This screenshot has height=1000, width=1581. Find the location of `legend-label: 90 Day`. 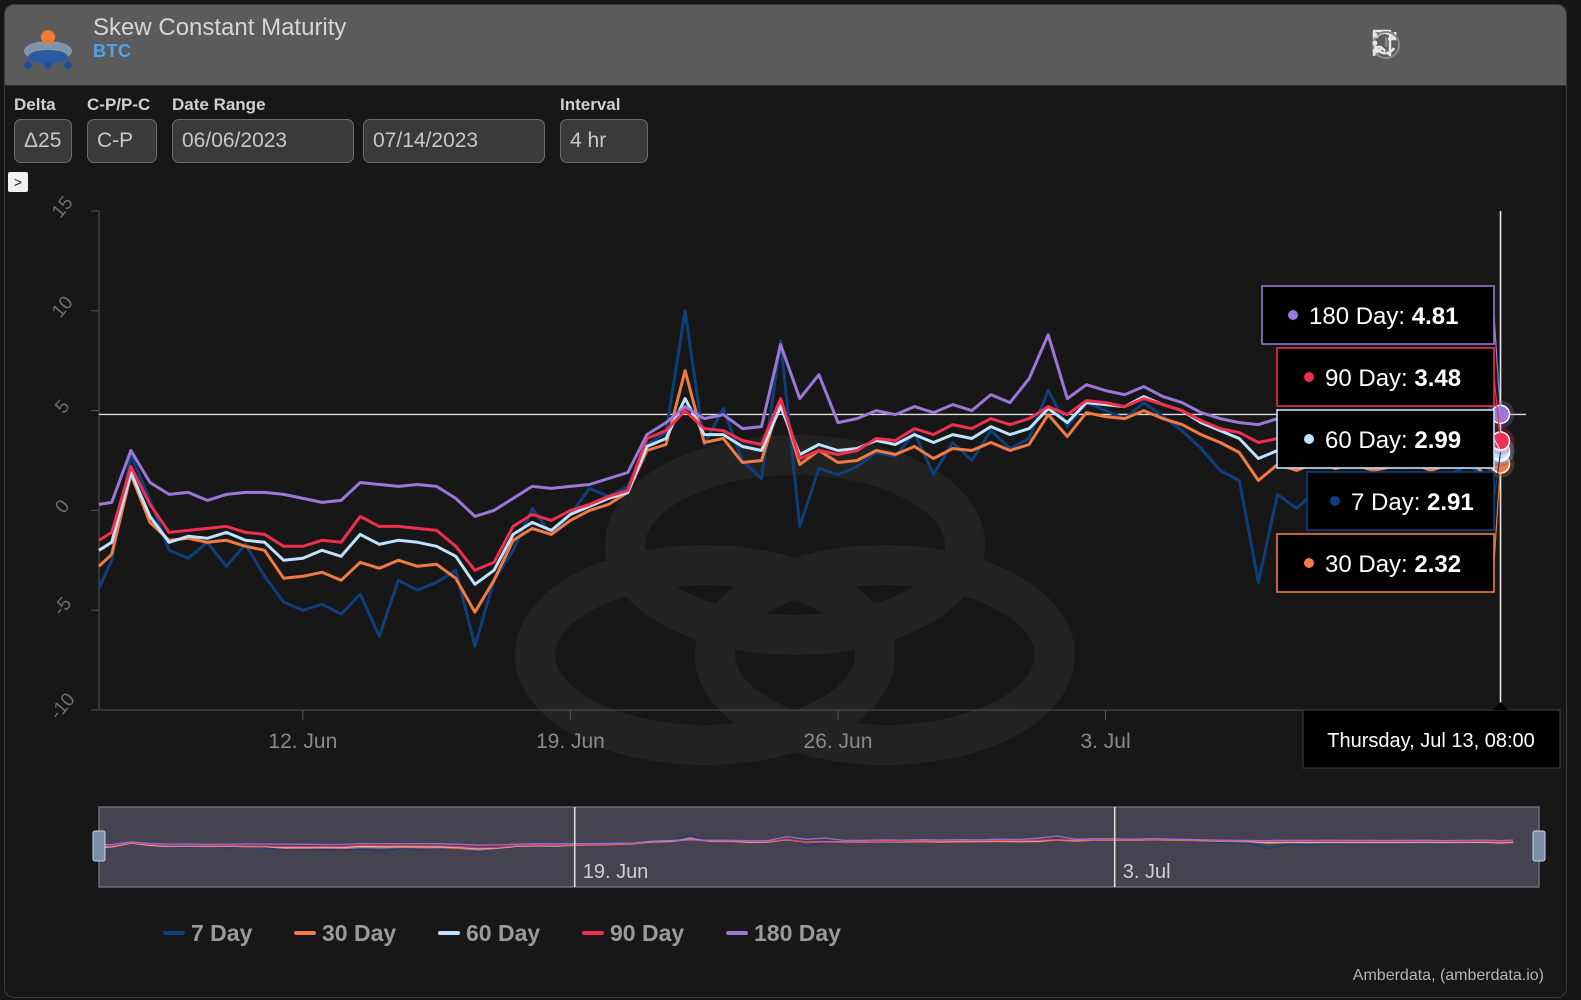

legend-label: 90 Day is located at coordinates (647, 933).